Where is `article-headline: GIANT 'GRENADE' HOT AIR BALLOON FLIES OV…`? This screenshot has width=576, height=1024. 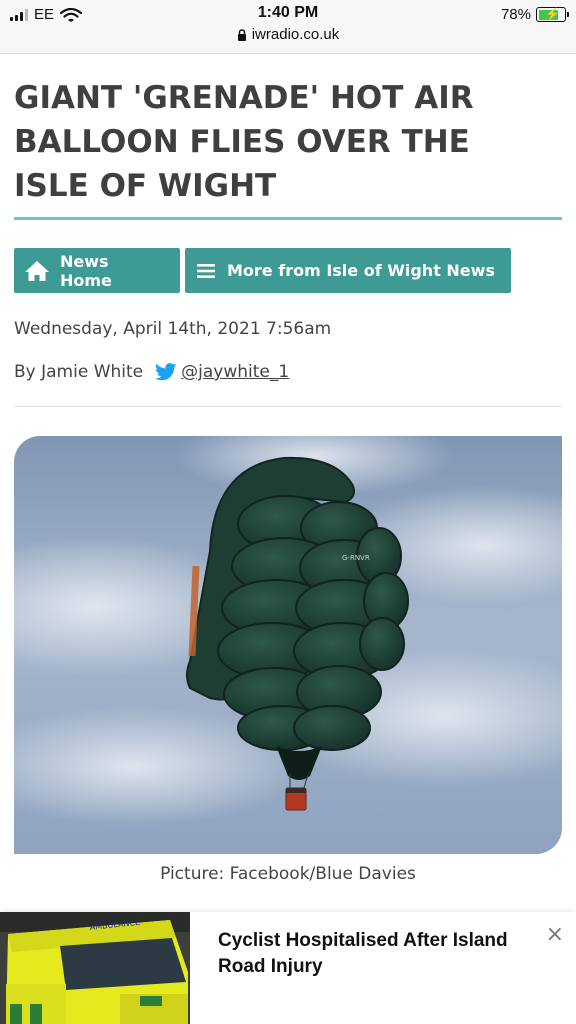 article-headline: GIANT 'GRENADE' HOT AIR BALLOON FLIES OV… is located at coordinates (244, 142).